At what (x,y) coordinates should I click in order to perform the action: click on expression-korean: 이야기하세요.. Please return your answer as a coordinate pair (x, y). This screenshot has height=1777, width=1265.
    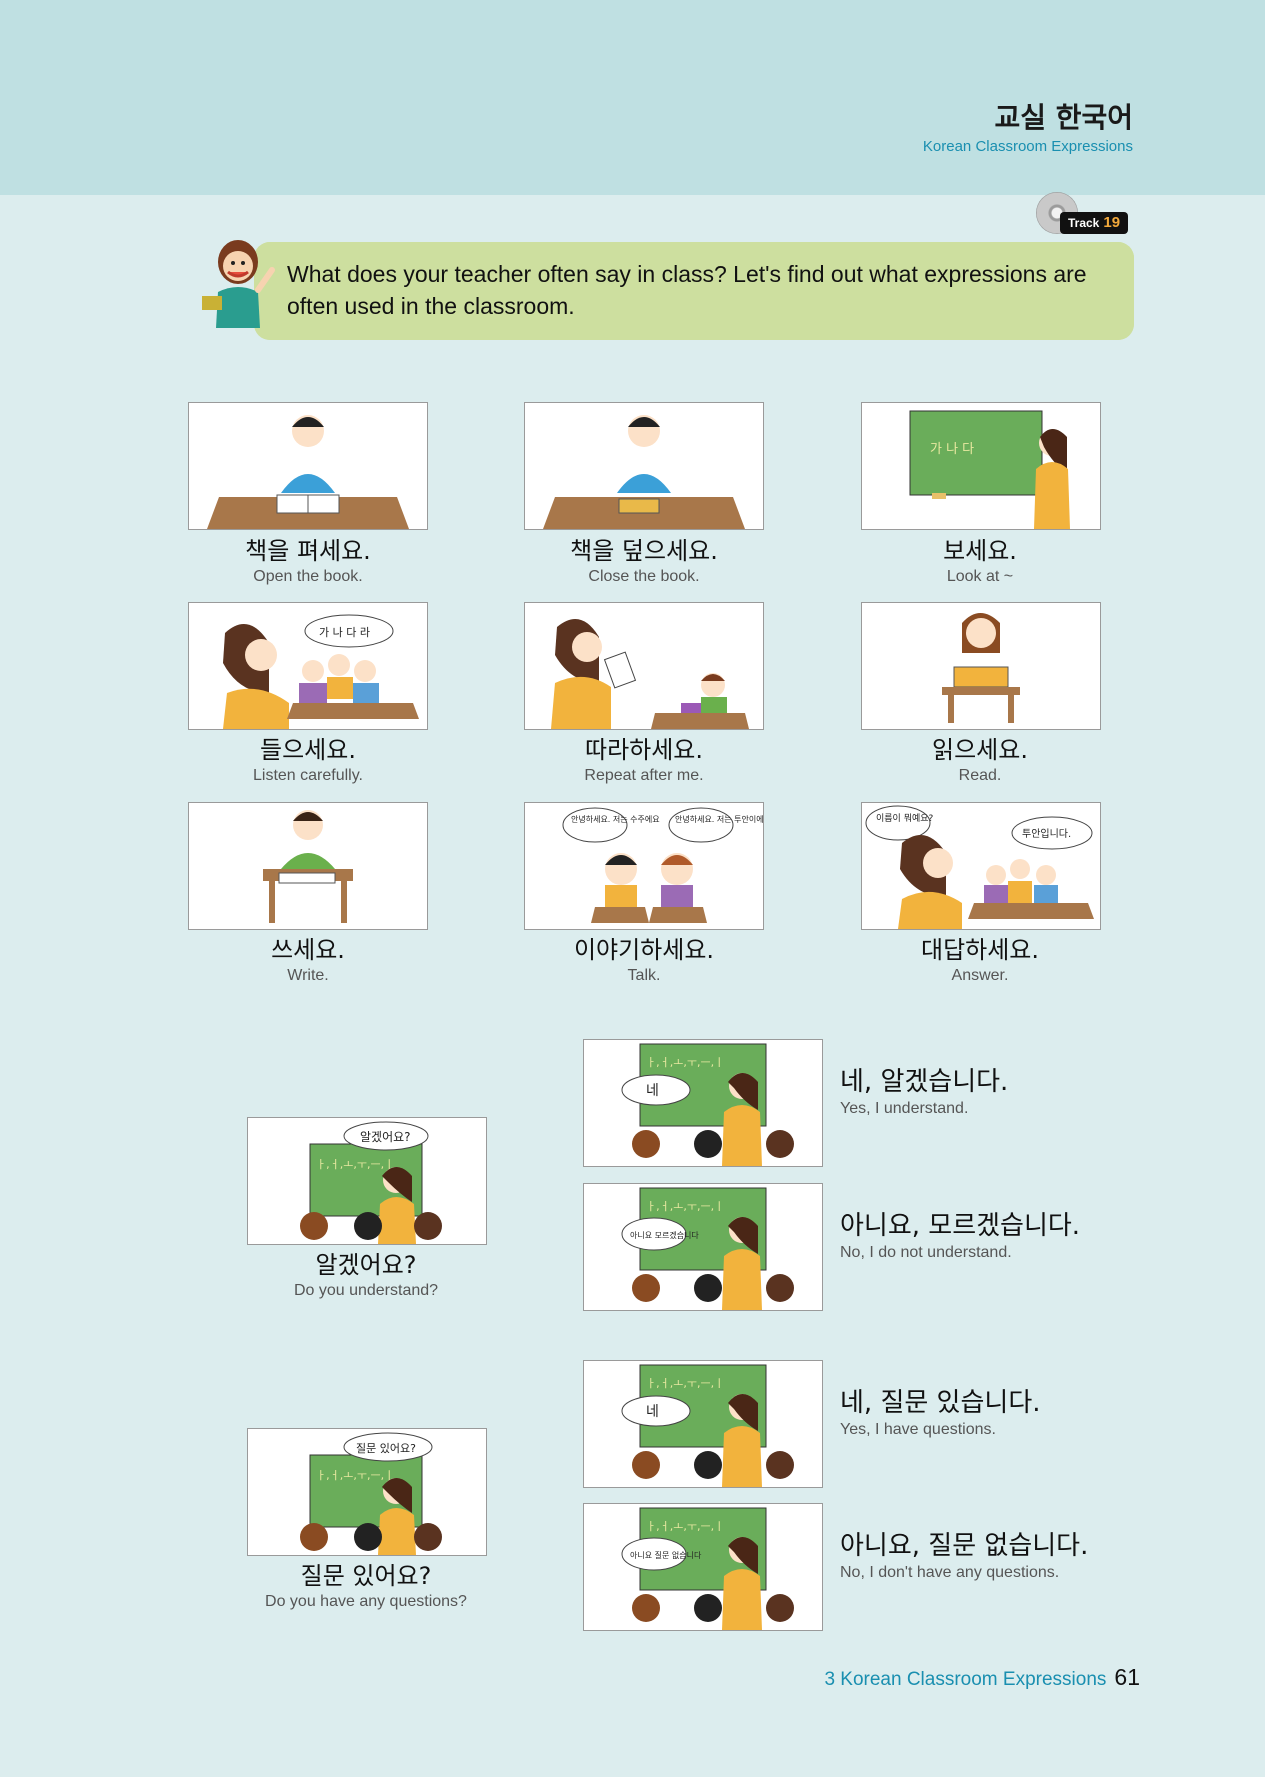
    Looking at the image, I should click on (644, 950).